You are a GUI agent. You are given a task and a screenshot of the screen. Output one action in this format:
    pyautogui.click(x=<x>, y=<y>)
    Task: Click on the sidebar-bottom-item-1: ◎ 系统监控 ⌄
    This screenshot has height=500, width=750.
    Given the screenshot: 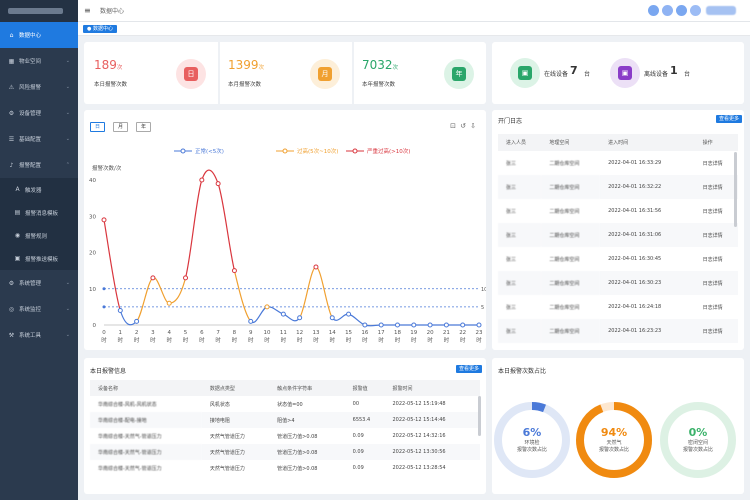 What is the action you would take?
    pyautogui.click(x=39, y=309)
    